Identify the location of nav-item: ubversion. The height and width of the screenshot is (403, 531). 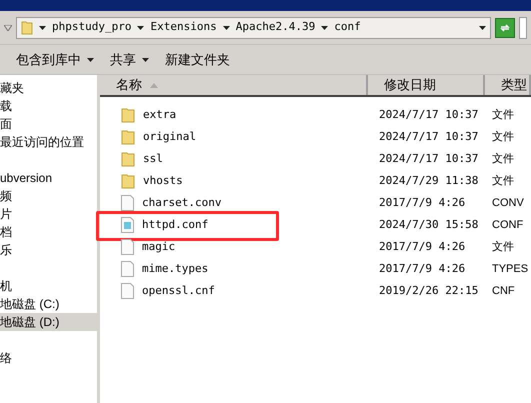
(48, 178).